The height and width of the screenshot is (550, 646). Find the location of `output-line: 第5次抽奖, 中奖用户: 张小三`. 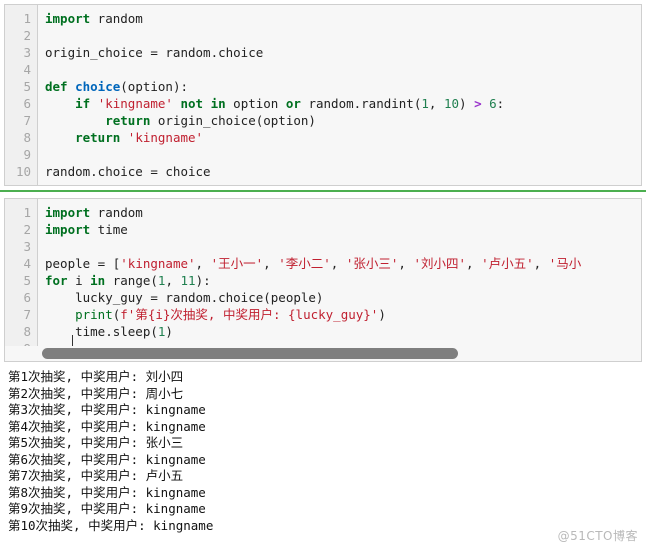

output-line: 第5次抽奖, 中奖用户: 张小三 is located at coordinates (96, 442).